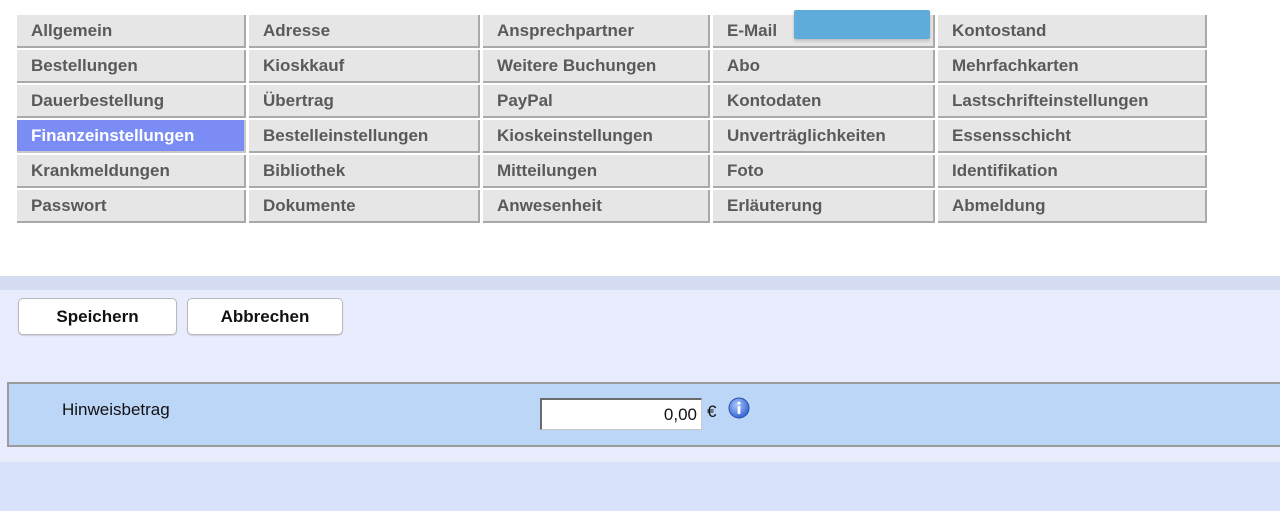 The image size is (1280, 511). I want to click on tab-mehrfachkarten: Mehrfachkarten, so click(1072, 66).